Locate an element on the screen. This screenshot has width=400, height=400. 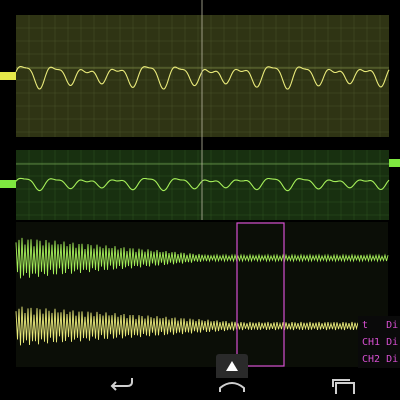
measurement-panel: t Di CH1 Di CH2 Di is located at coordinates (379, 342).